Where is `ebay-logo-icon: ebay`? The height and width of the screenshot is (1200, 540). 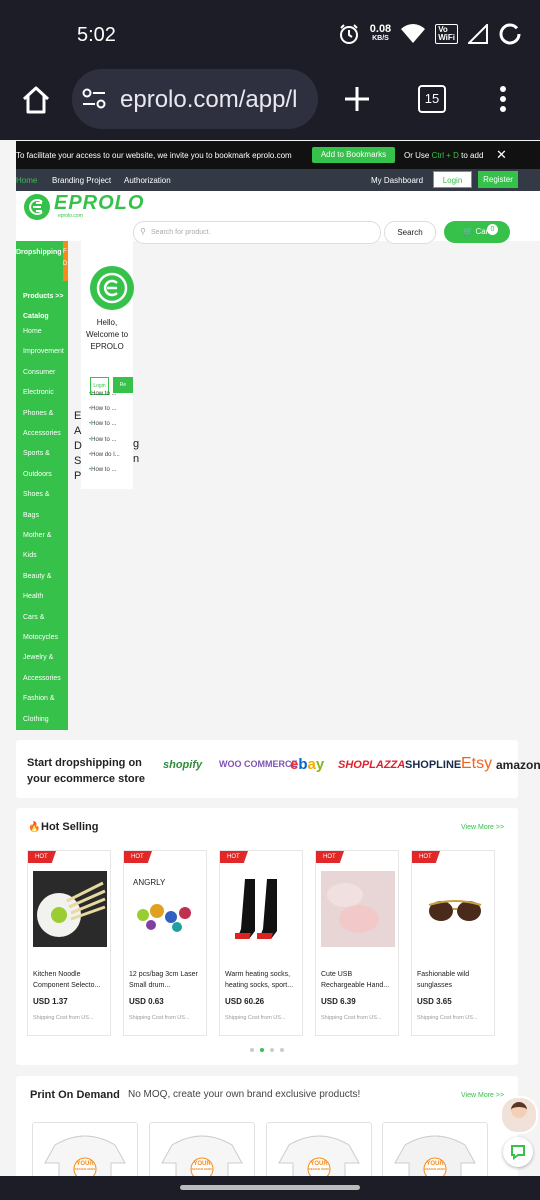 ebay-logo-icon: ebay is located at coordinates (307, 764).